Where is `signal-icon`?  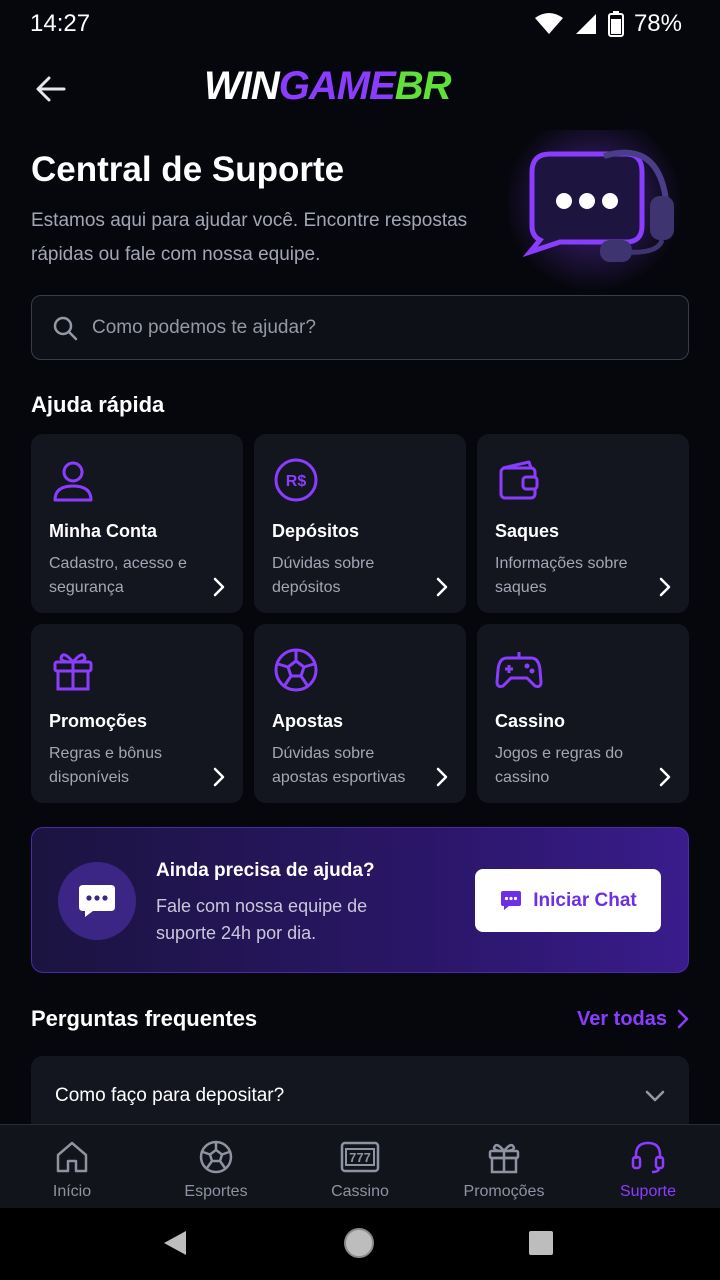 signal-icon is located at coordinates (585, 24).